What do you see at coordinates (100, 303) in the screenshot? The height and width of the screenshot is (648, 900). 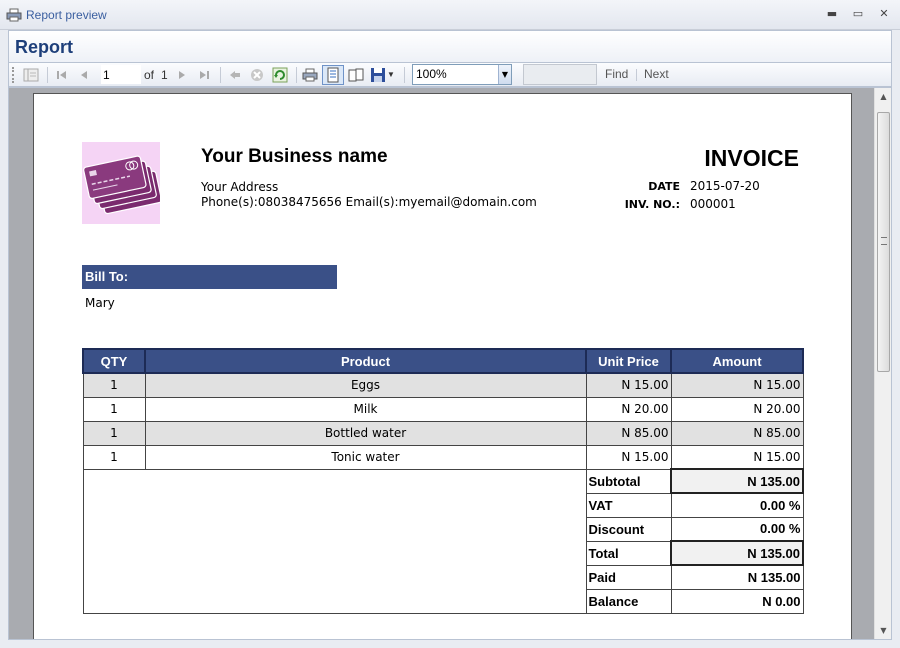 I see `bill-to-name: Mary` at bounding box center [100, 303].